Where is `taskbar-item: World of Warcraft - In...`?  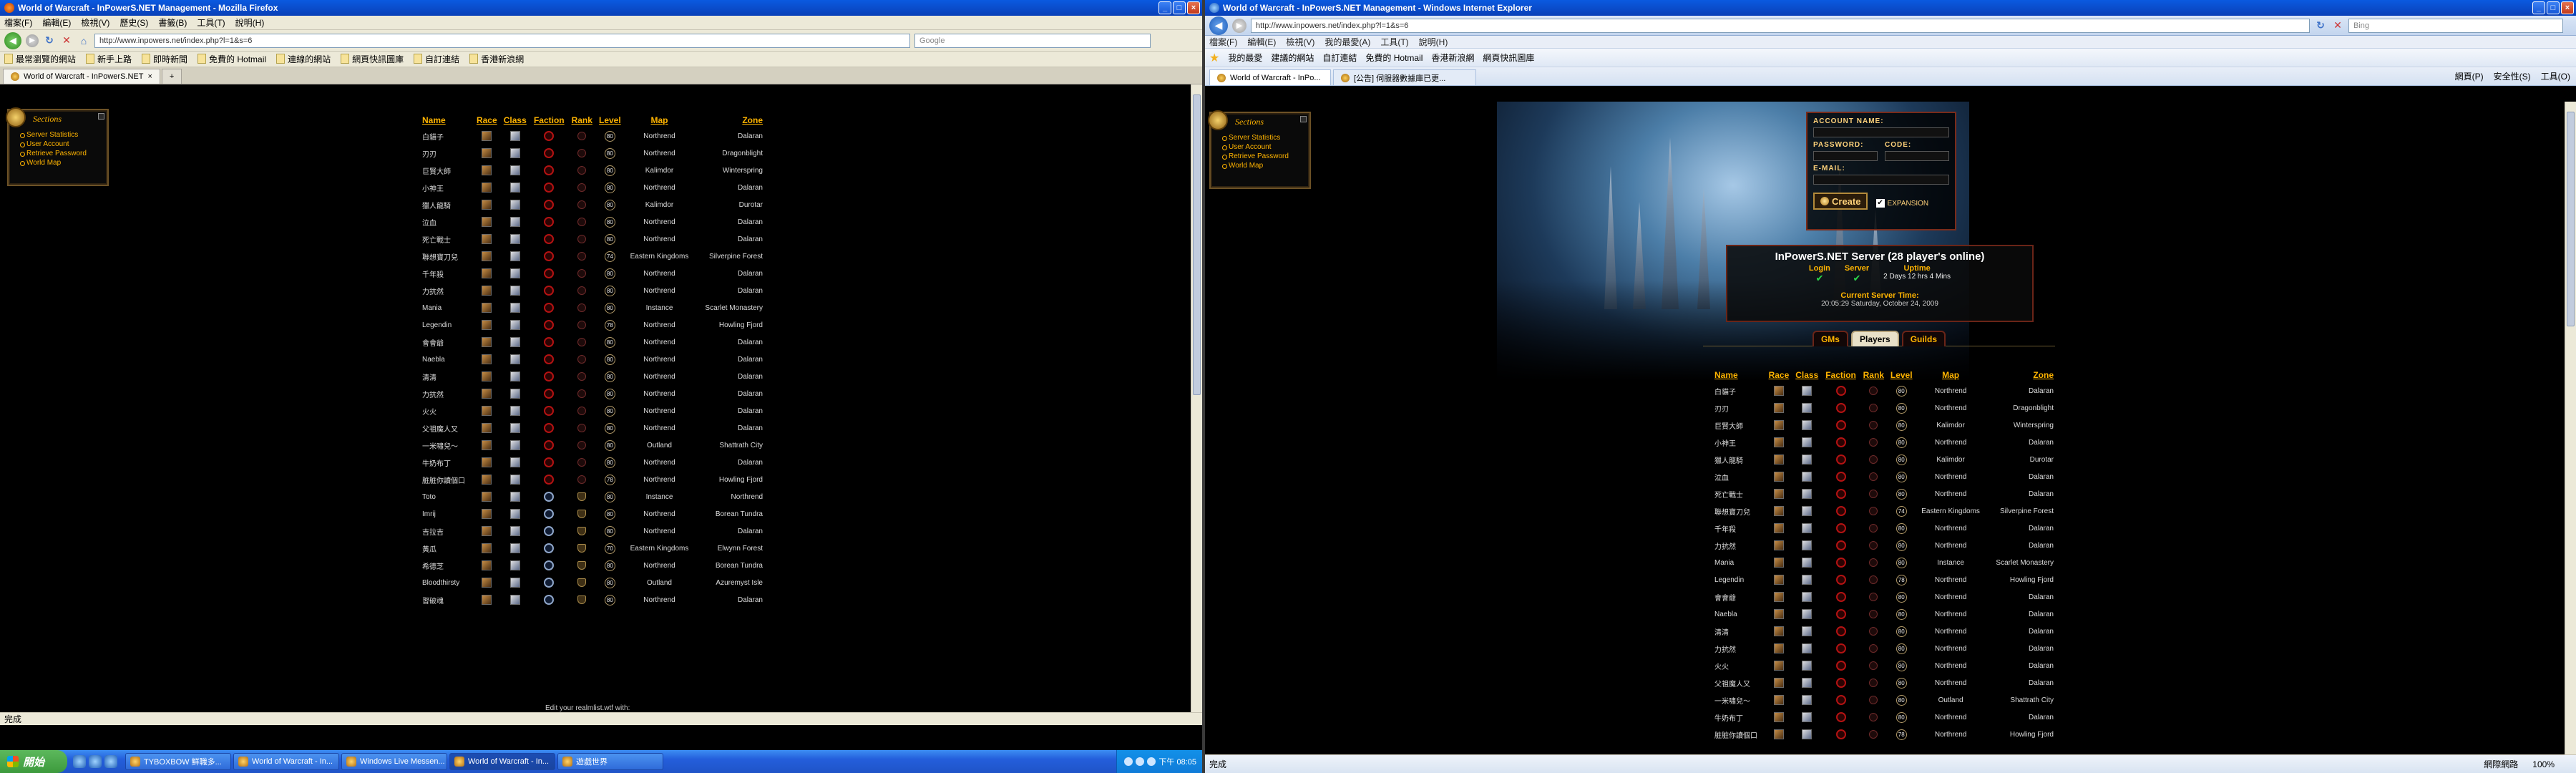
taskbar-item: World of Warcraft - In... is located at coordinates (286, 761).